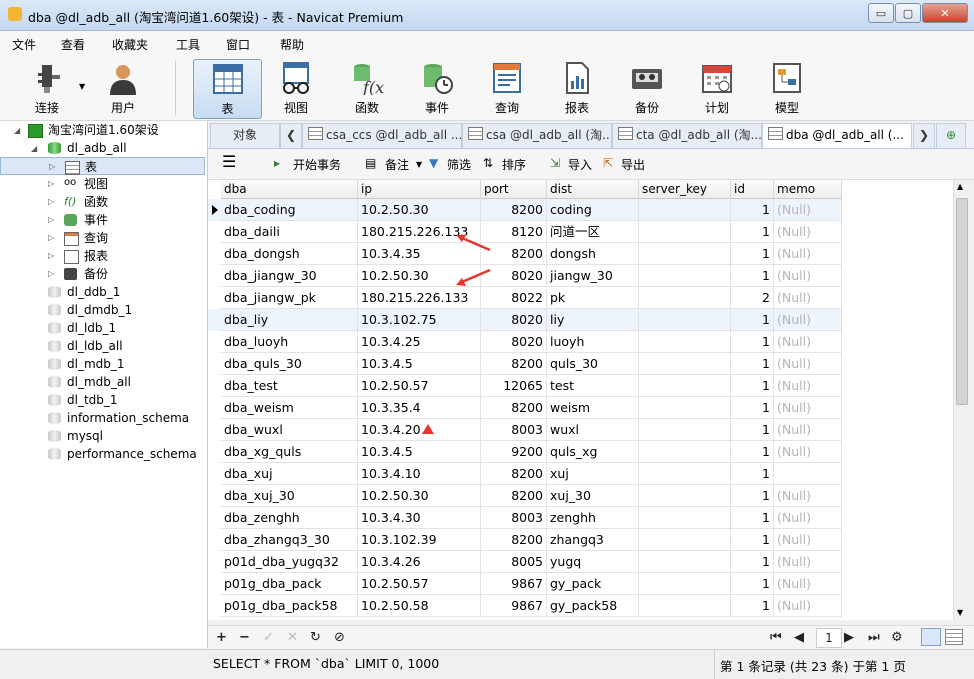 This screenshot has width=974, height=679. Describe the element at coordinates (289, 276) in the screenshot. I see `cell-dba: dba_jiangw_30` at that location.